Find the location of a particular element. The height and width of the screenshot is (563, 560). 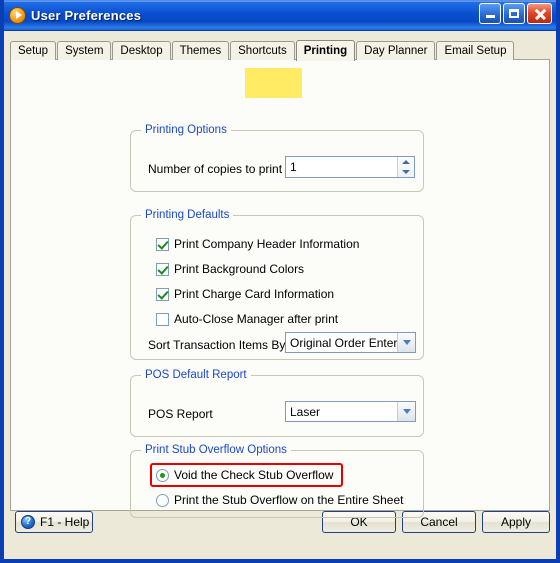

checkbox-label: Print Background Colors is located at coordinates (239, 269).